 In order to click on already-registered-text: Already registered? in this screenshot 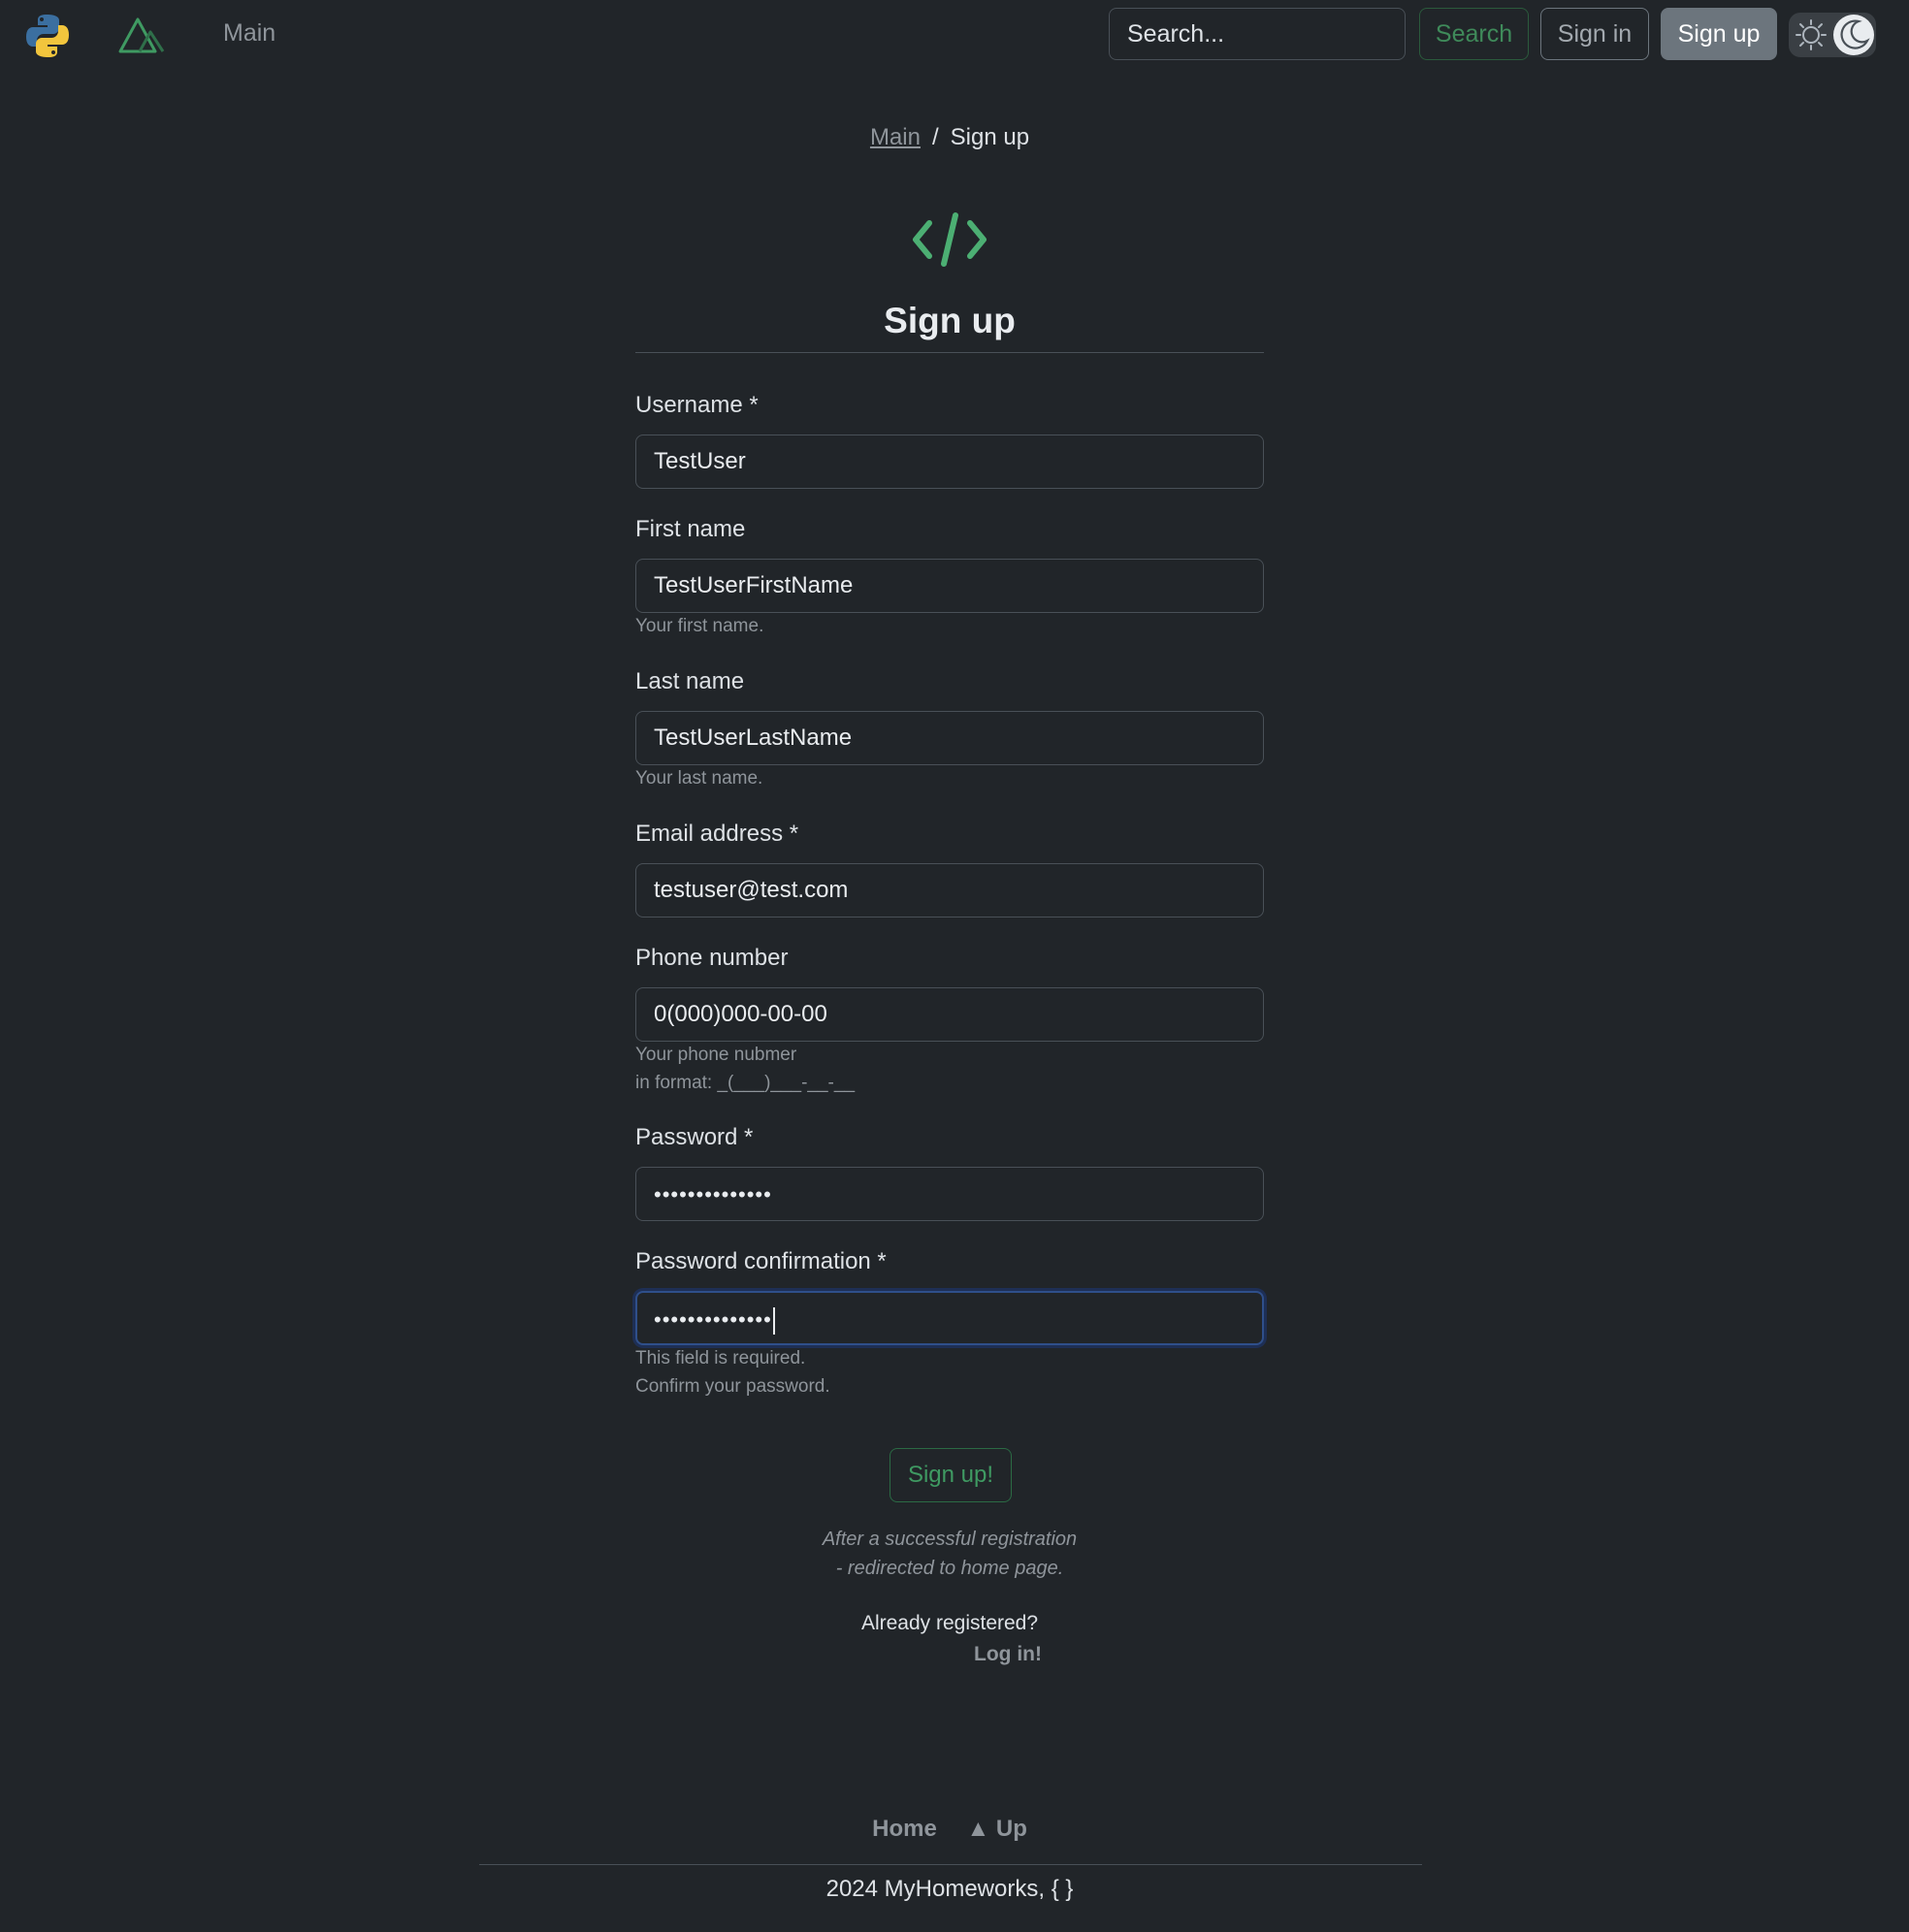, I will do `click(949, 1623)`.